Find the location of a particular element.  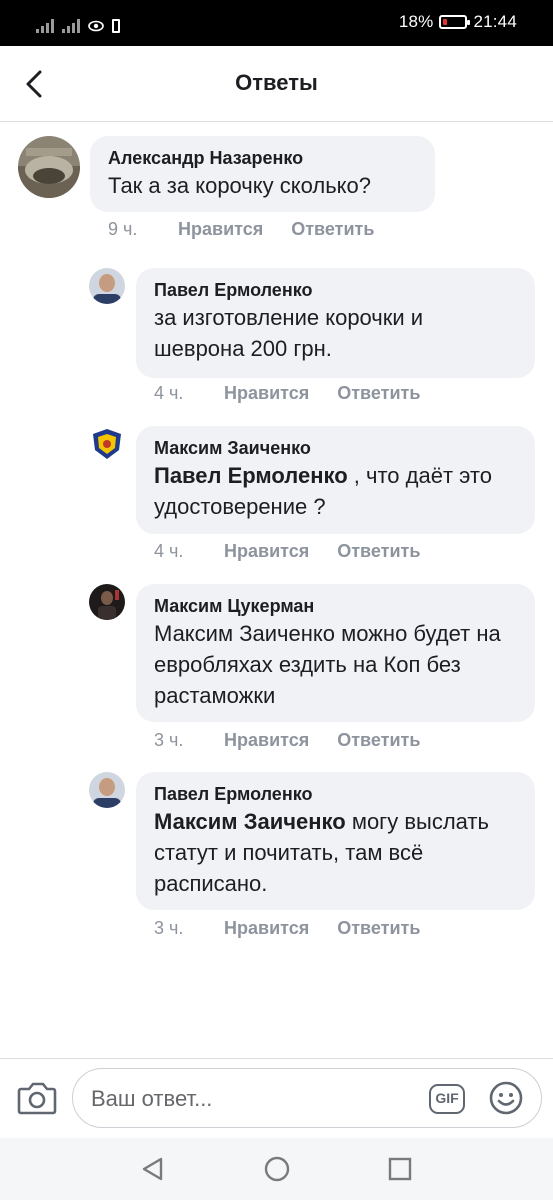

sim-card-icon is located at coordinates (116, 26).